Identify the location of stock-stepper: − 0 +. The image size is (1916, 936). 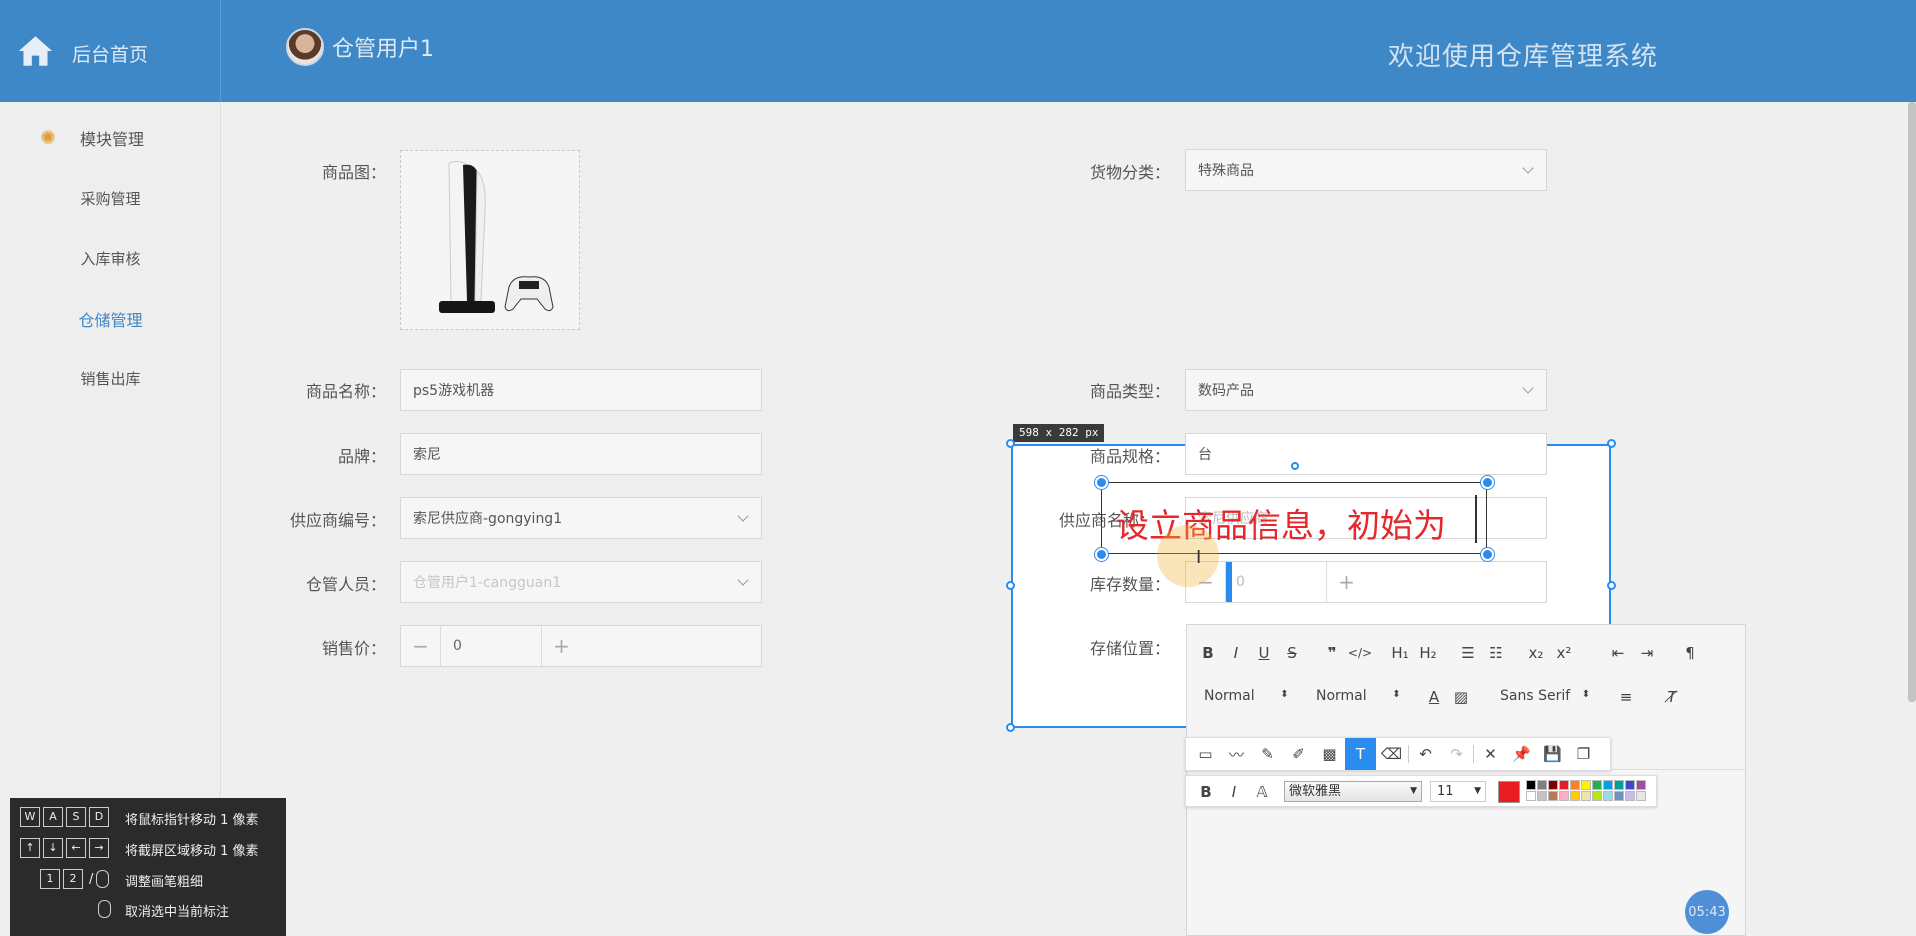
(1366, 582).